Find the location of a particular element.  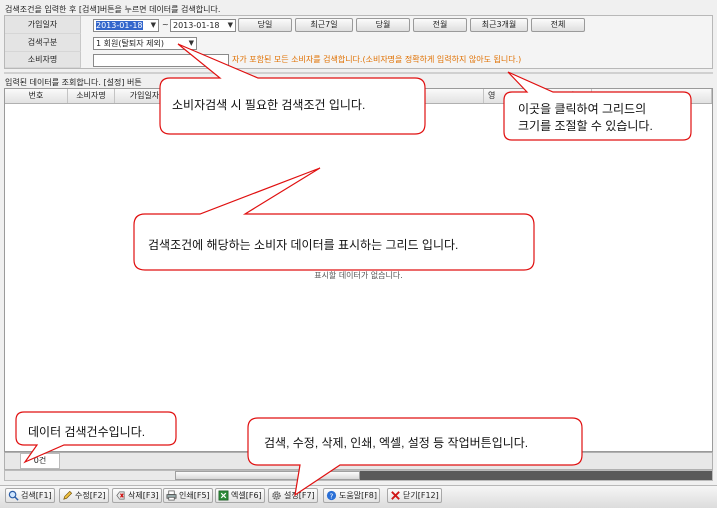

callout-grid-description-text: 검색조건에 해당하는 소비자 데이터를 표시하는 그리드 입니다. is located at coordinates (303, 245).